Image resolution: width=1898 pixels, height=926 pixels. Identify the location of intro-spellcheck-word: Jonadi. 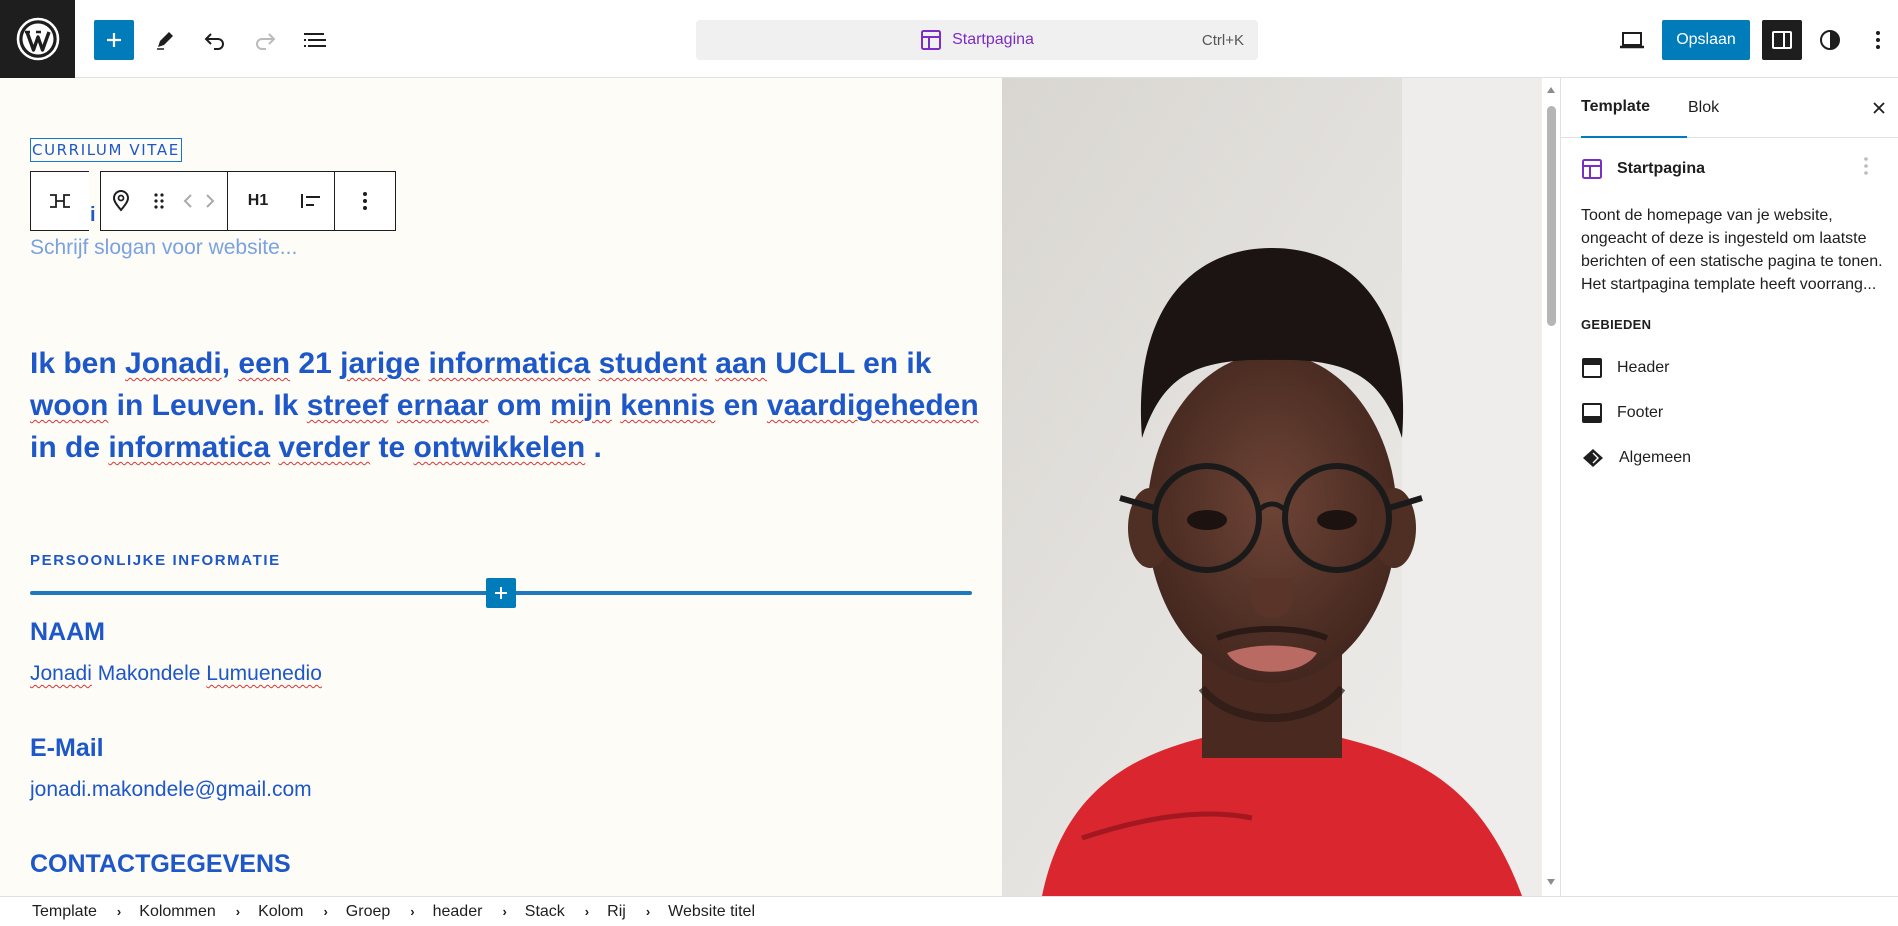
(173, 363).